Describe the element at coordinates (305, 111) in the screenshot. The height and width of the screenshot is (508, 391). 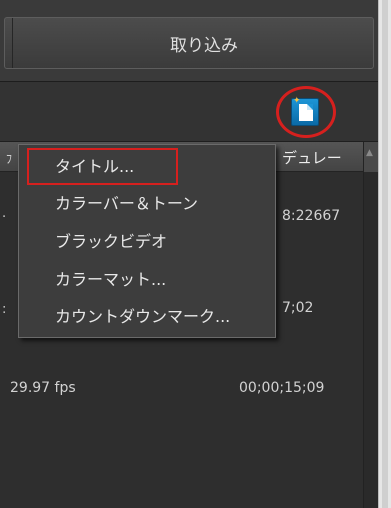
I see `new-item-button: ✦` at that location.